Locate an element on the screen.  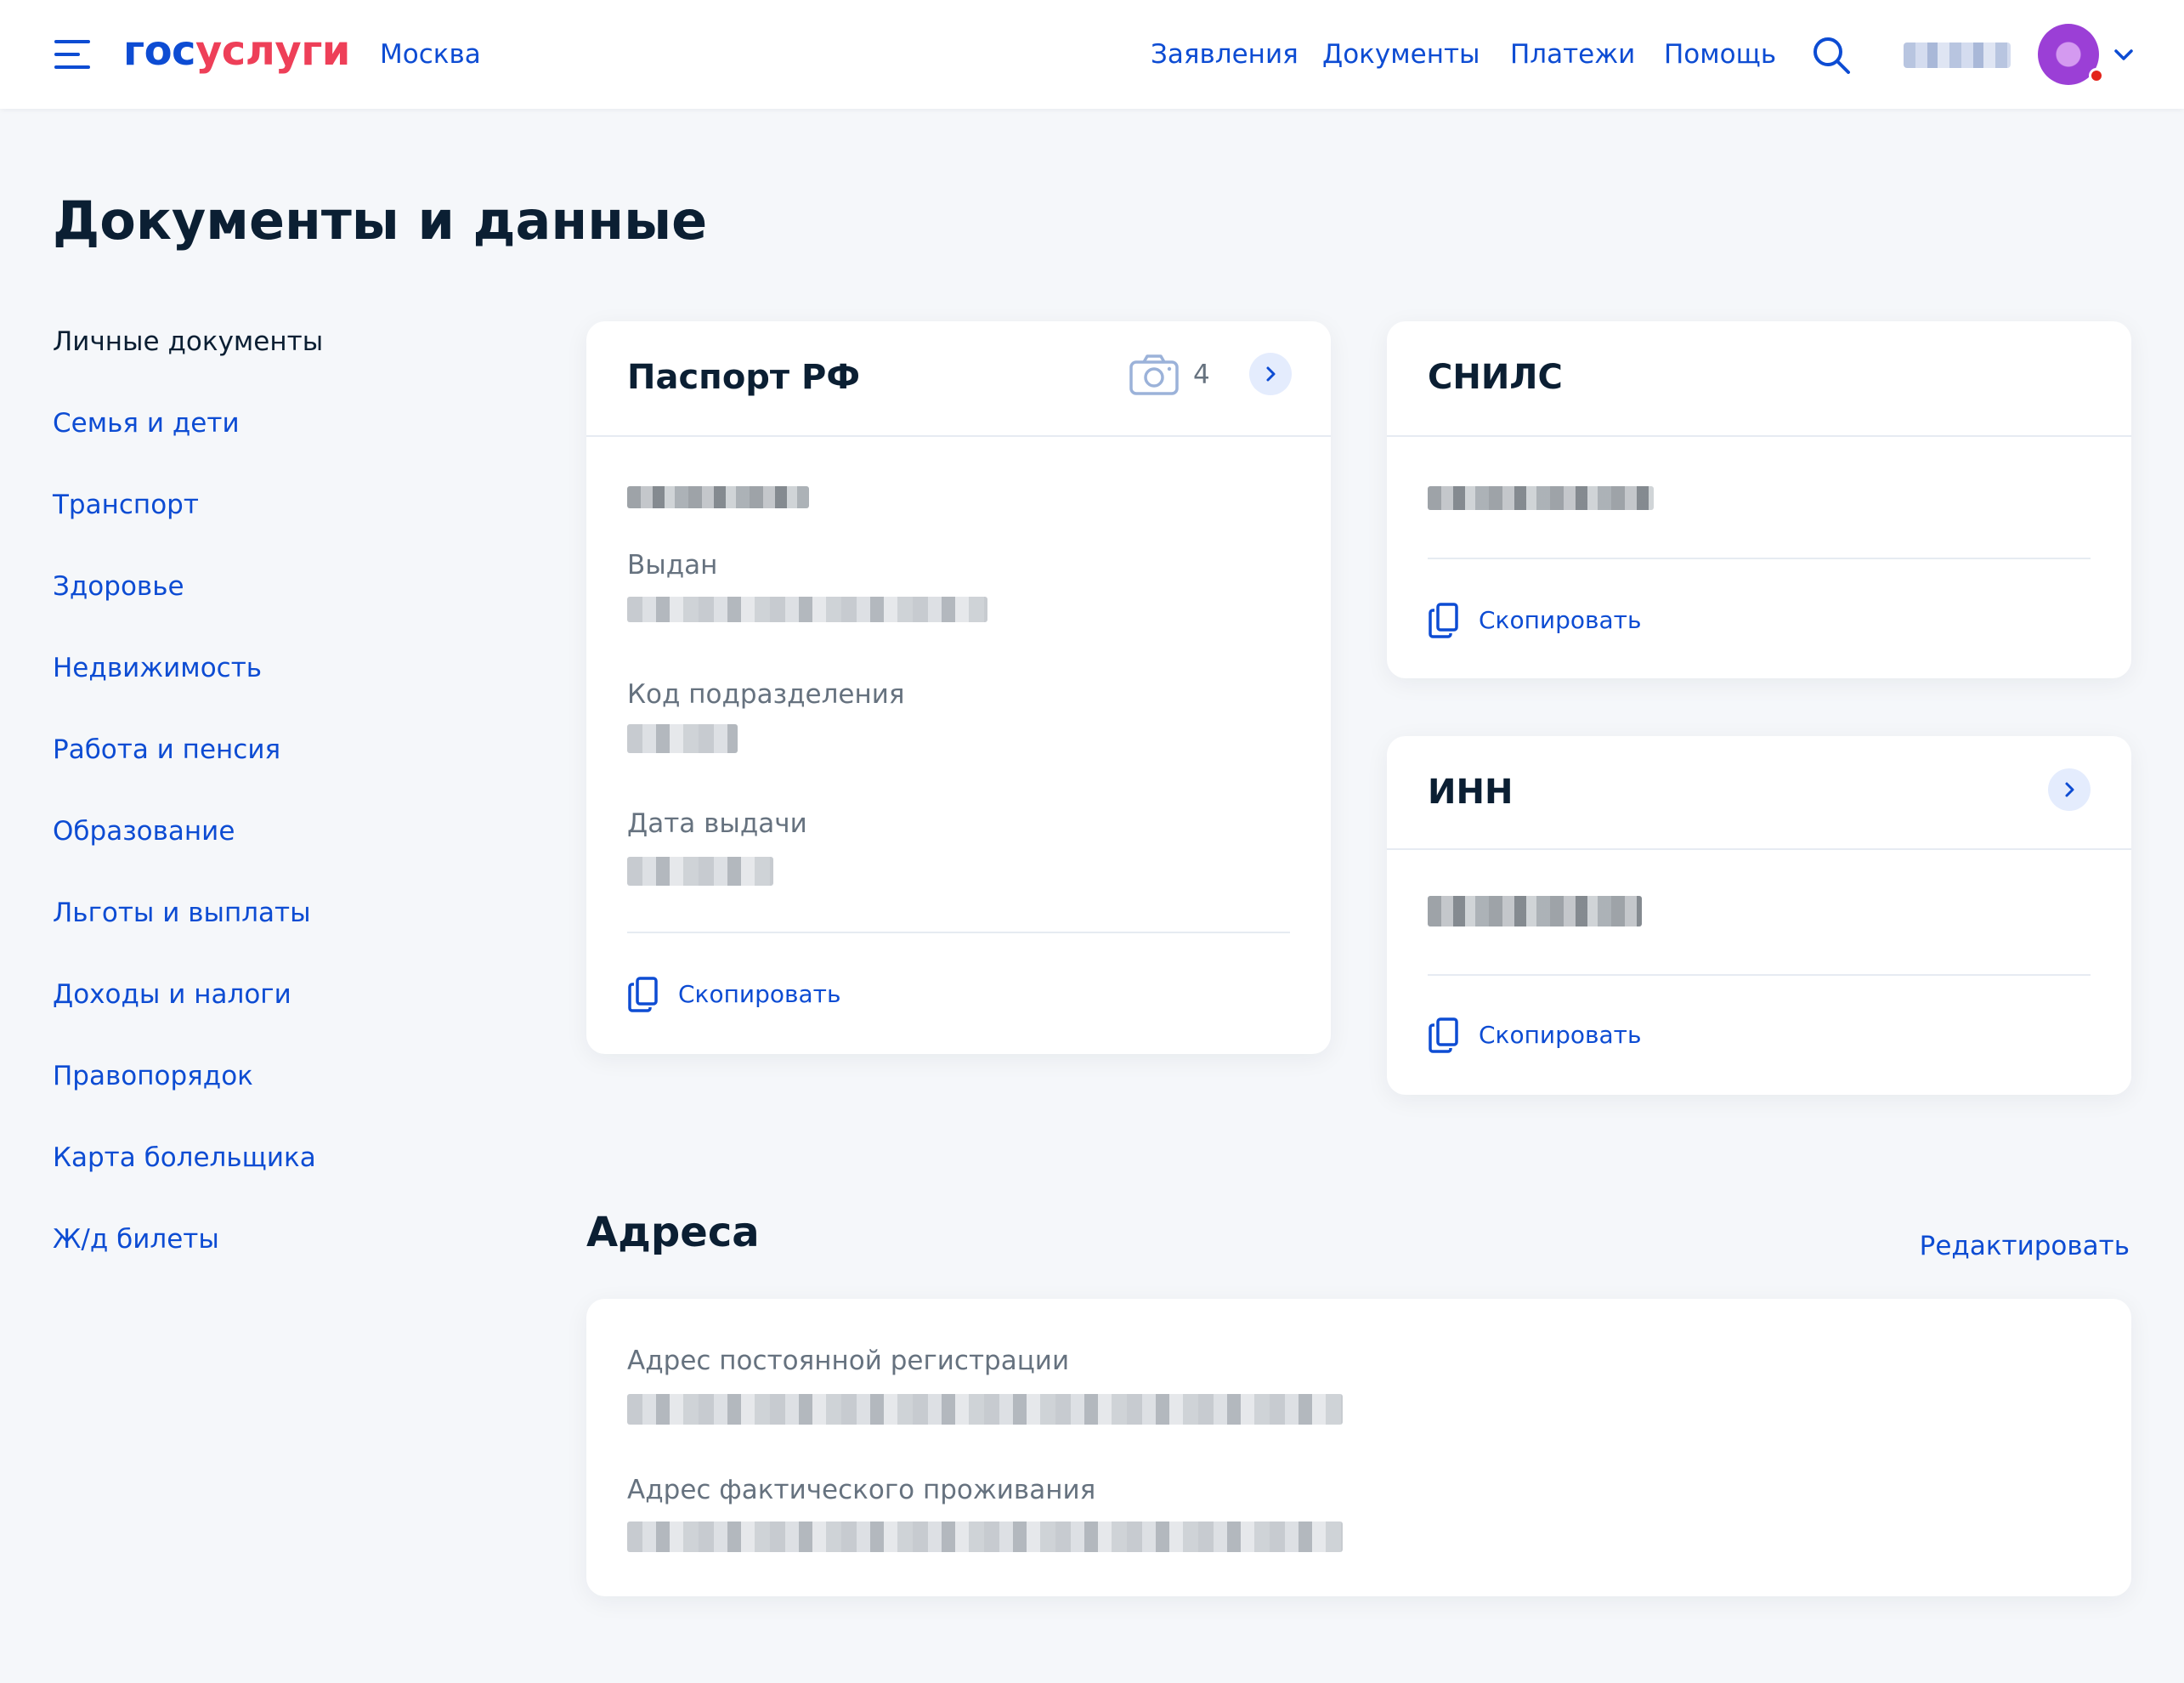
inn-title: ИНН is located at coordinates (1471, 792).